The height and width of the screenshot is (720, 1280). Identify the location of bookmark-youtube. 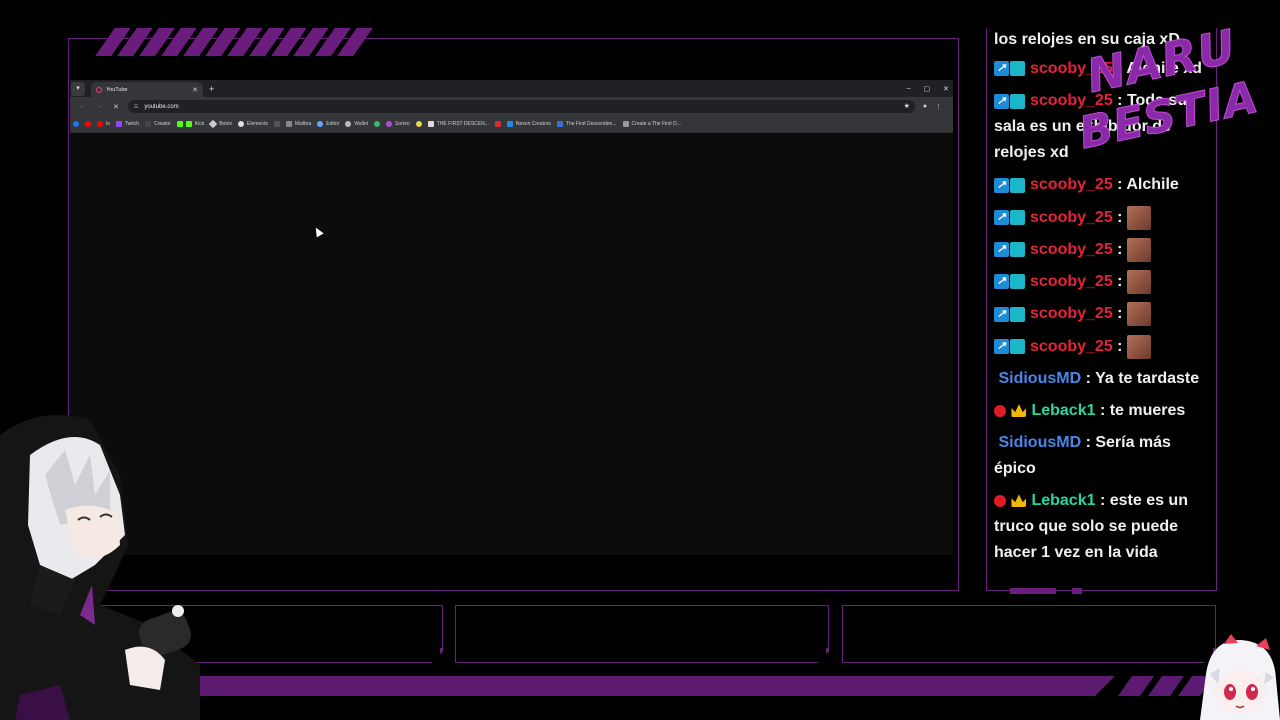
(88, 124).